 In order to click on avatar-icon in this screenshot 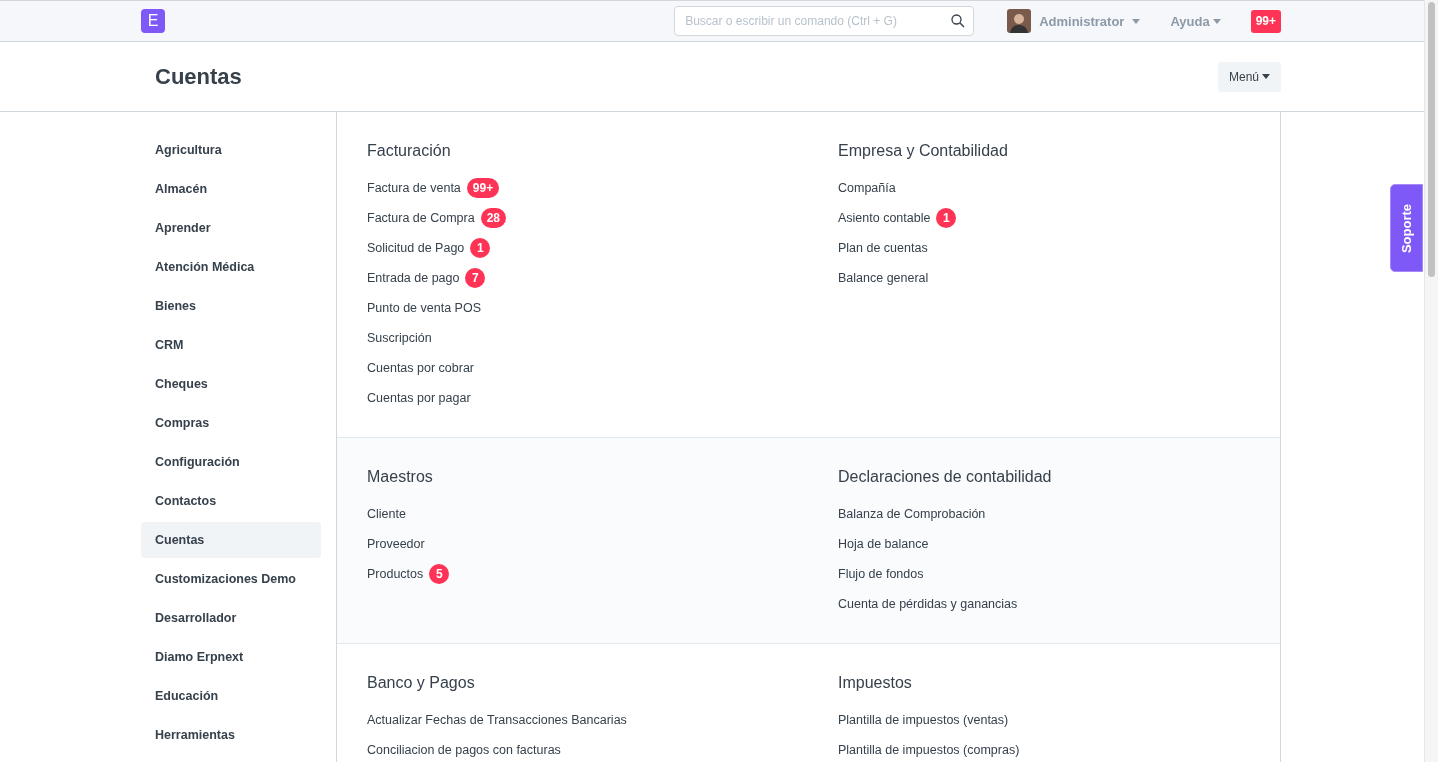, I will do `click(1019, 21)`.